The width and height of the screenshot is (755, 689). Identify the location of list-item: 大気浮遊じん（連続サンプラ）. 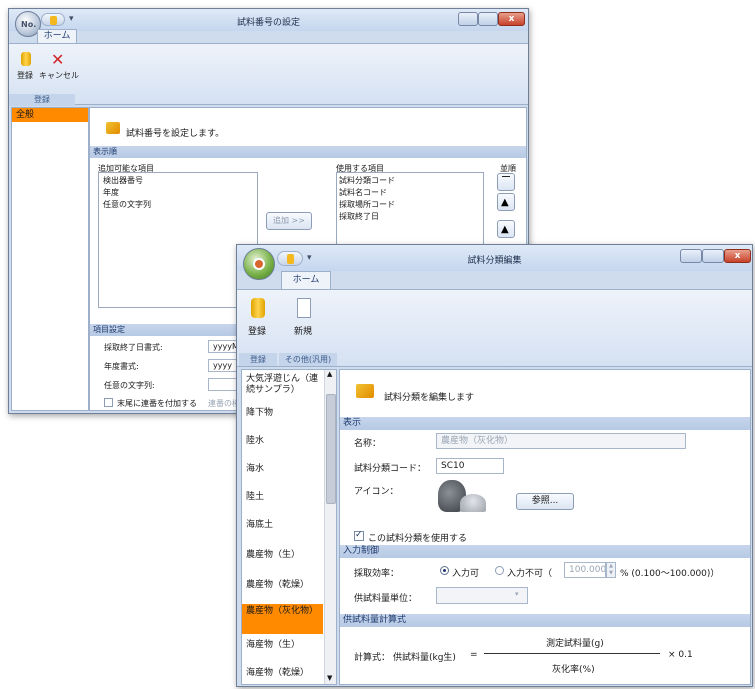
(282, 387).